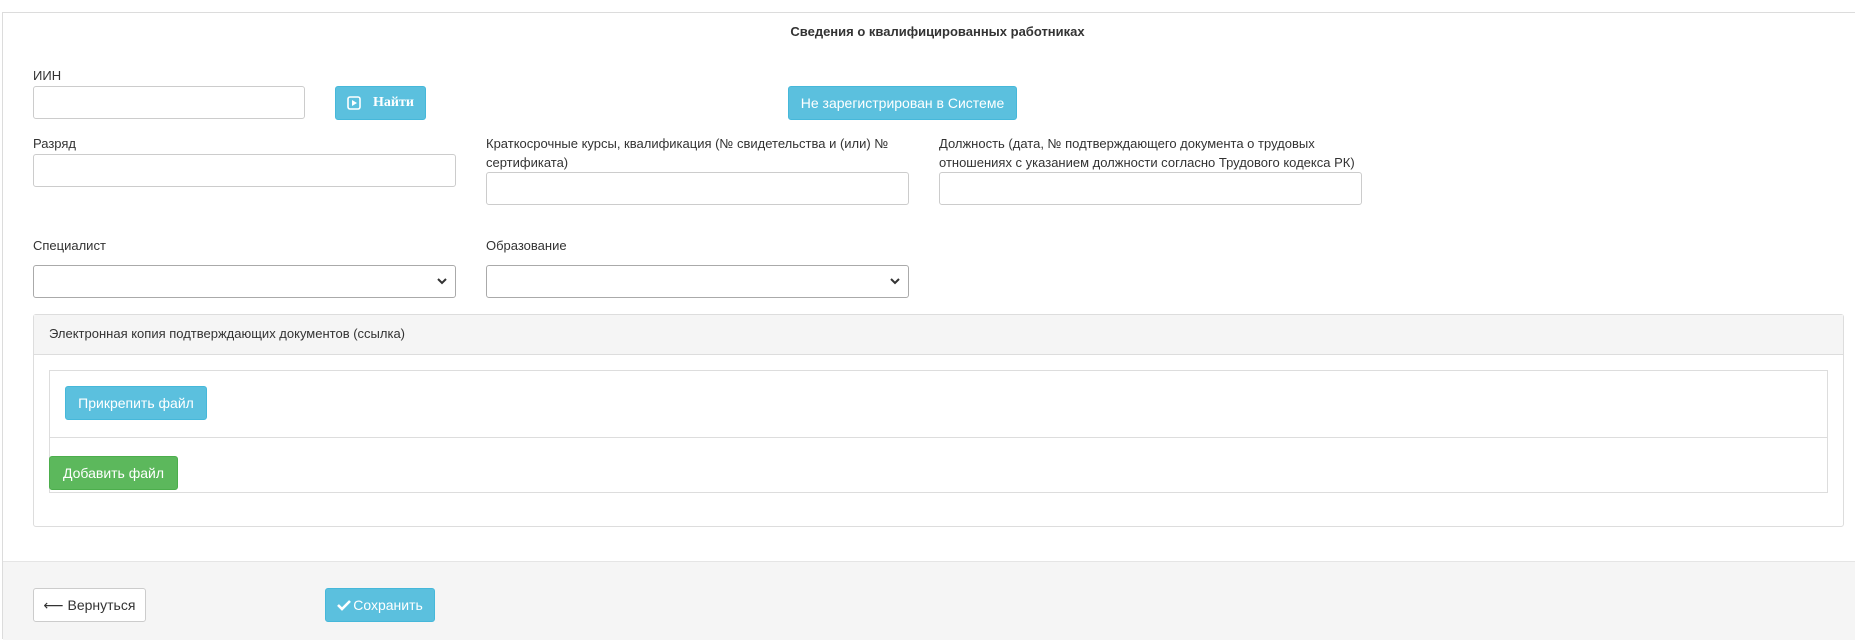 Image resolution: width=1855 pixels, height=640 pixels. What do you see at coordinates (1150, 188) in the screenshot?
I see `position-input` at bounding box center [1150, 188].